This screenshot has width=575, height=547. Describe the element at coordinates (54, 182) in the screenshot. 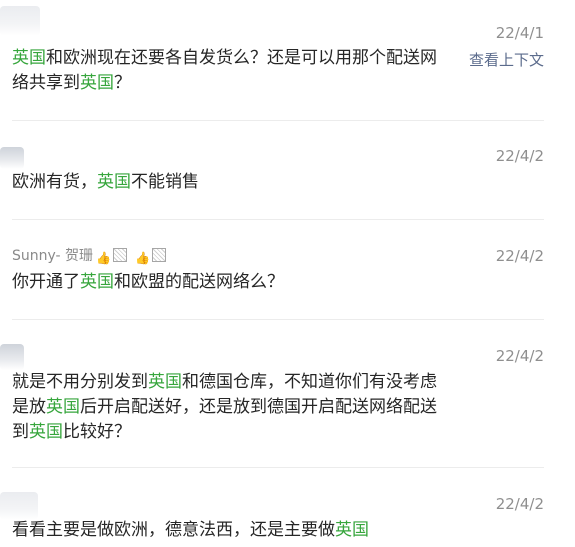

I see `message-text: 欧洲有货，` at that location.